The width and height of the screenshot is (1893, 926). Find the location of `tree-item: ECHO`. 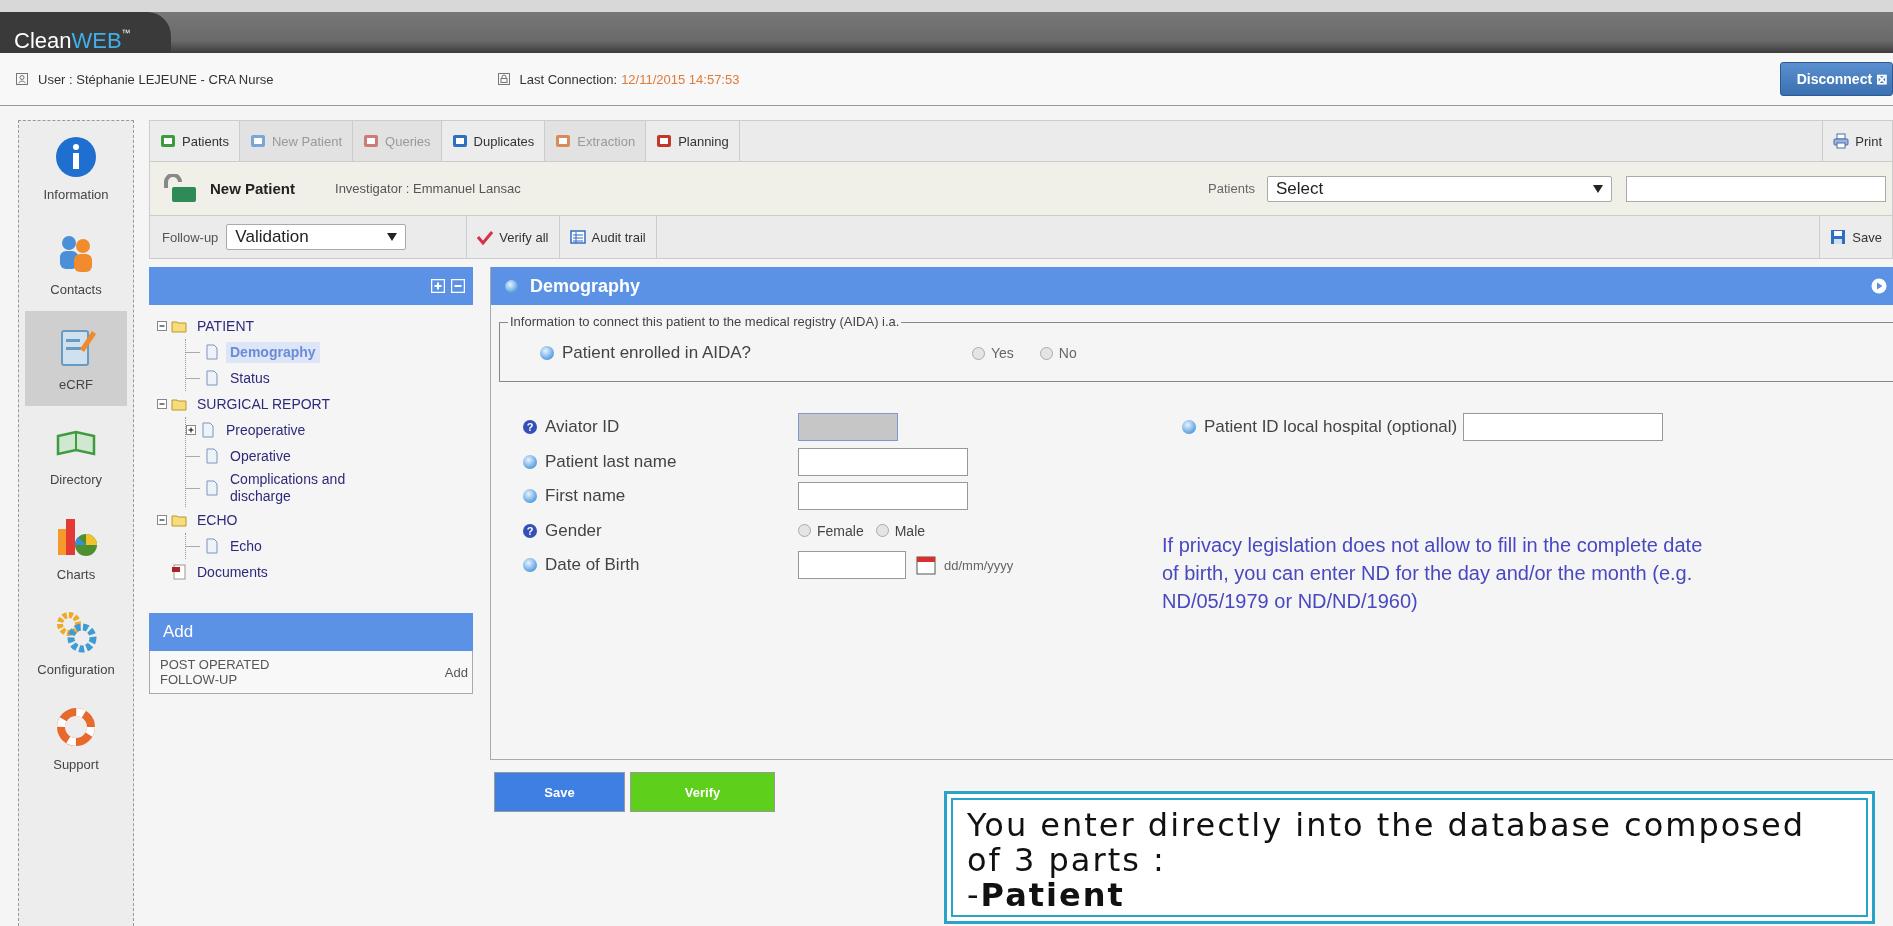

tree-item: ECHO is located at coordinates (217, 520).